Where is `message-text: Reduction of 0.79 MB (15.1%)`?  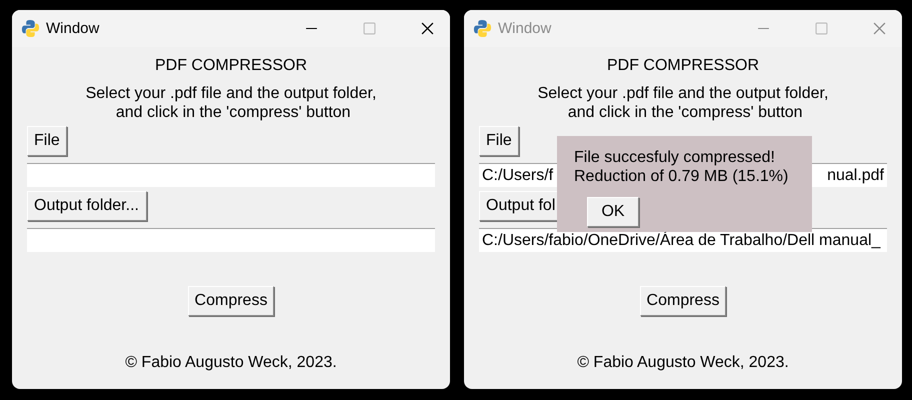 message-text: Reduction of 0.79 MB (15.1%) is located at coordinates (682, 176).